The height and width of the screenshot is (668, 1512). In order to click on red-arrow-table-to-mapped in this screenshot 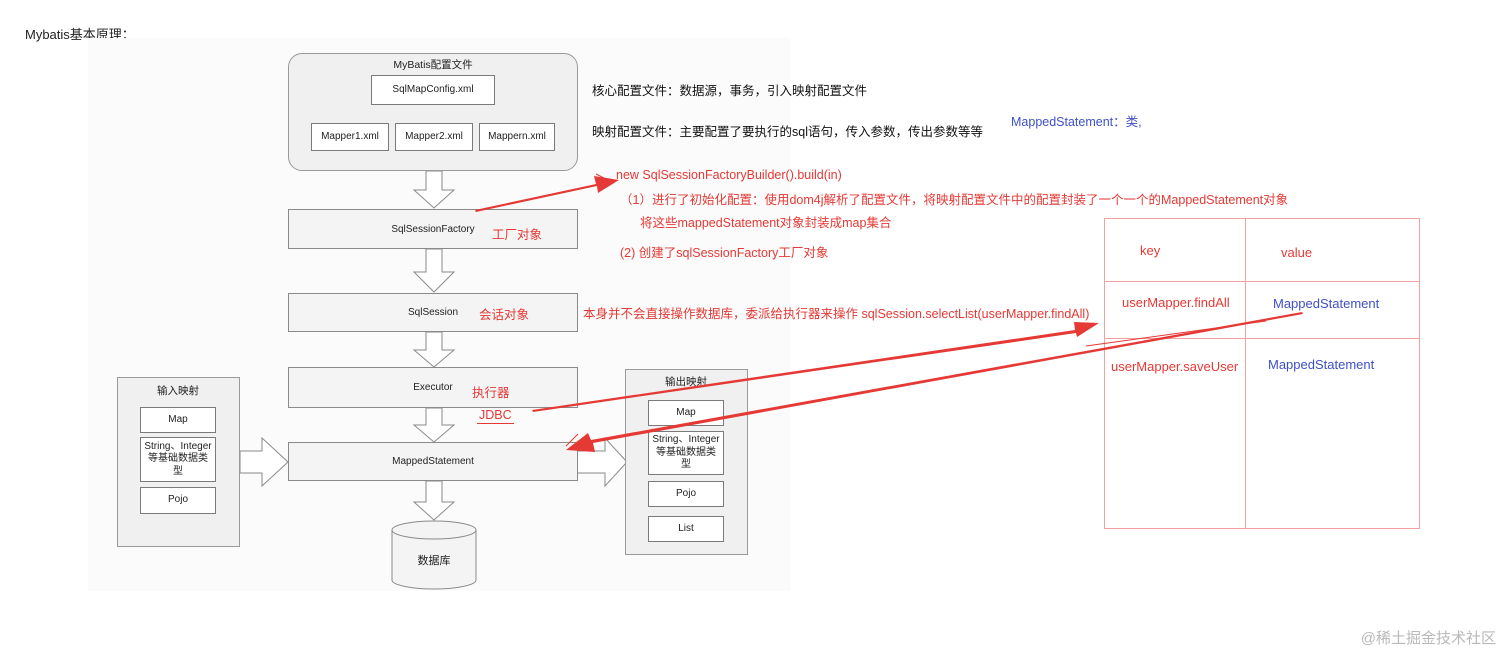, I will do `click(934, 382)`.